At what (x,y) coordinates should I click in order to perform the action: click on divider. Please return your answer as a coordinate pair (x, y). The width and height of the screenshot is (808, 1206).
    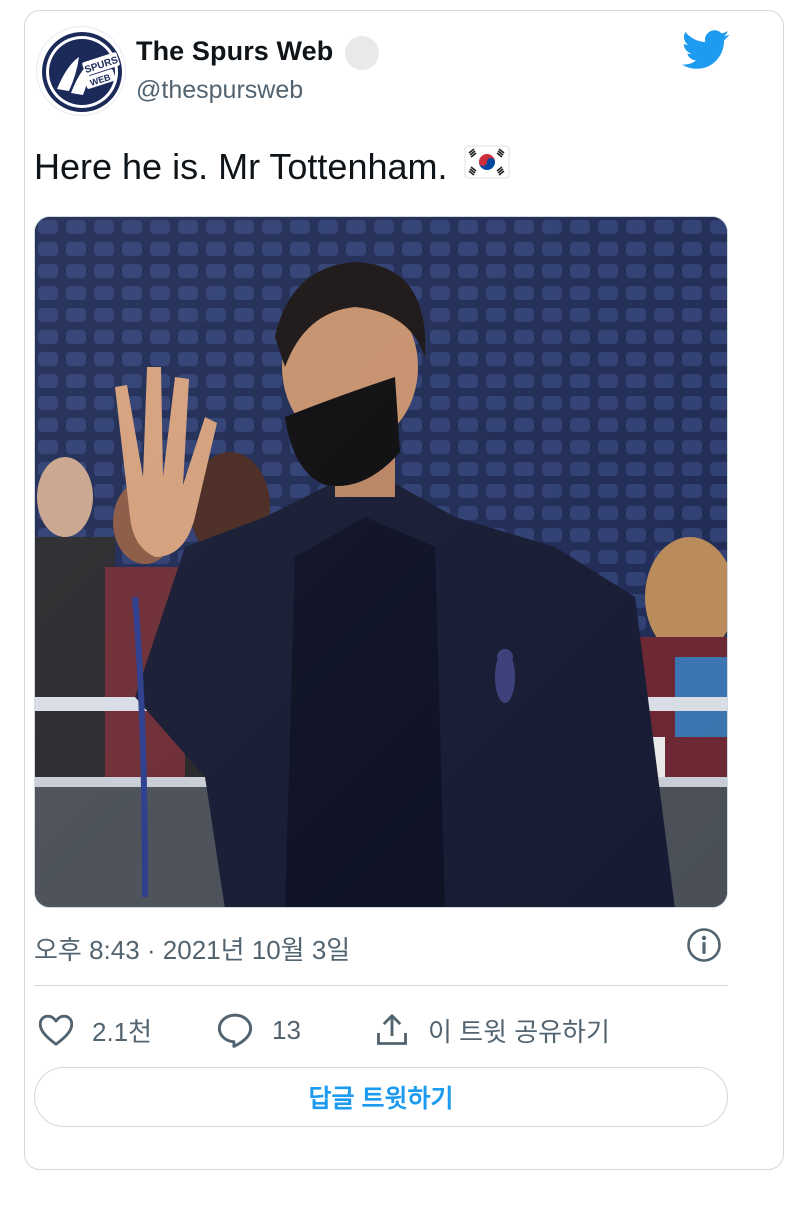
    Looking at the image, I should click on (381, 985).